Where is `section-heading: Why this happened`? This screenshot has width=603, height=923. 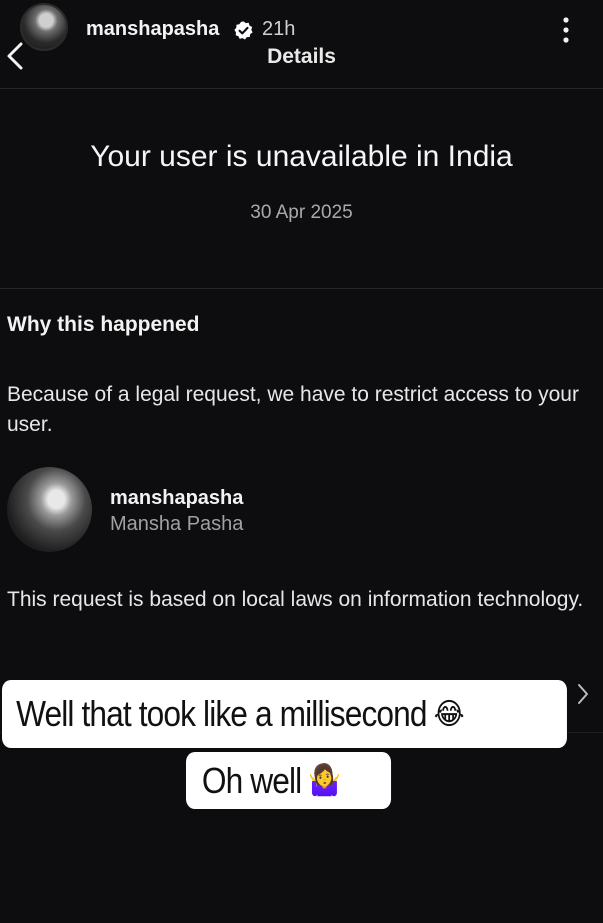 section-heading: Why this happened is located at coordinates (103, 324).